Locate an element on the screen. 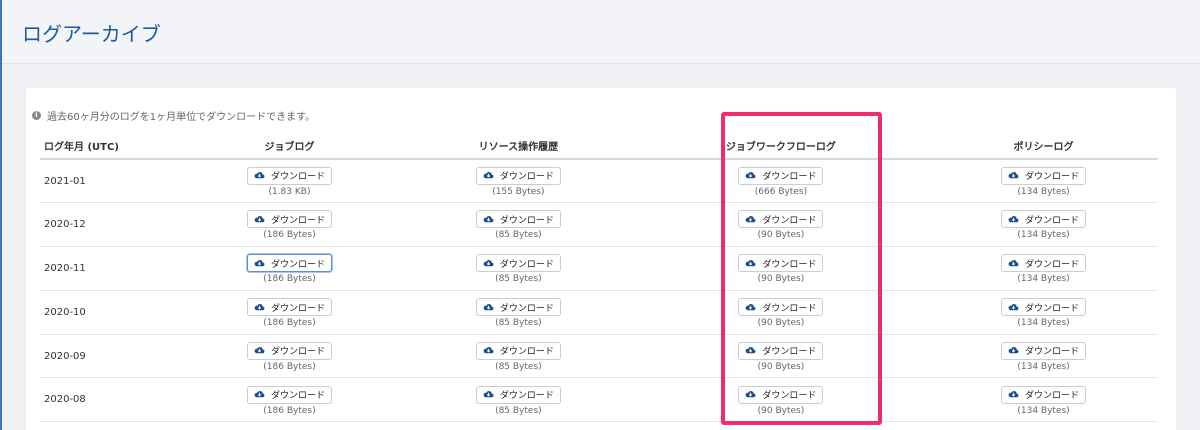  cell-workflow-log: ダウンロード (666 Bytes) is located at coordinates (781, 181).